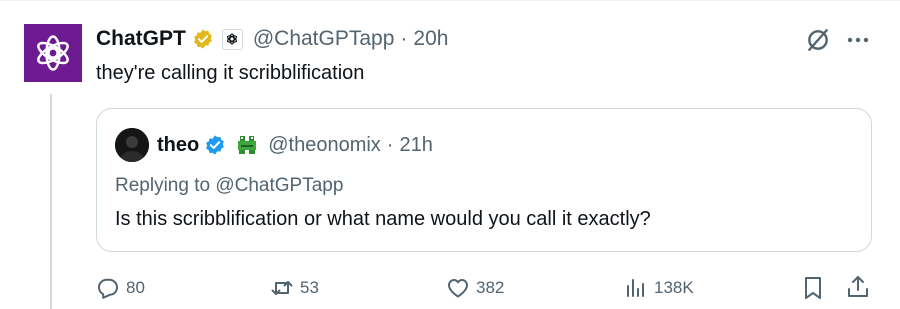 The image size is (900, 309). What do you see at coordinates (282, 288) in the screenshot?
I see `repost-icon` at bounding box center [282, 288].